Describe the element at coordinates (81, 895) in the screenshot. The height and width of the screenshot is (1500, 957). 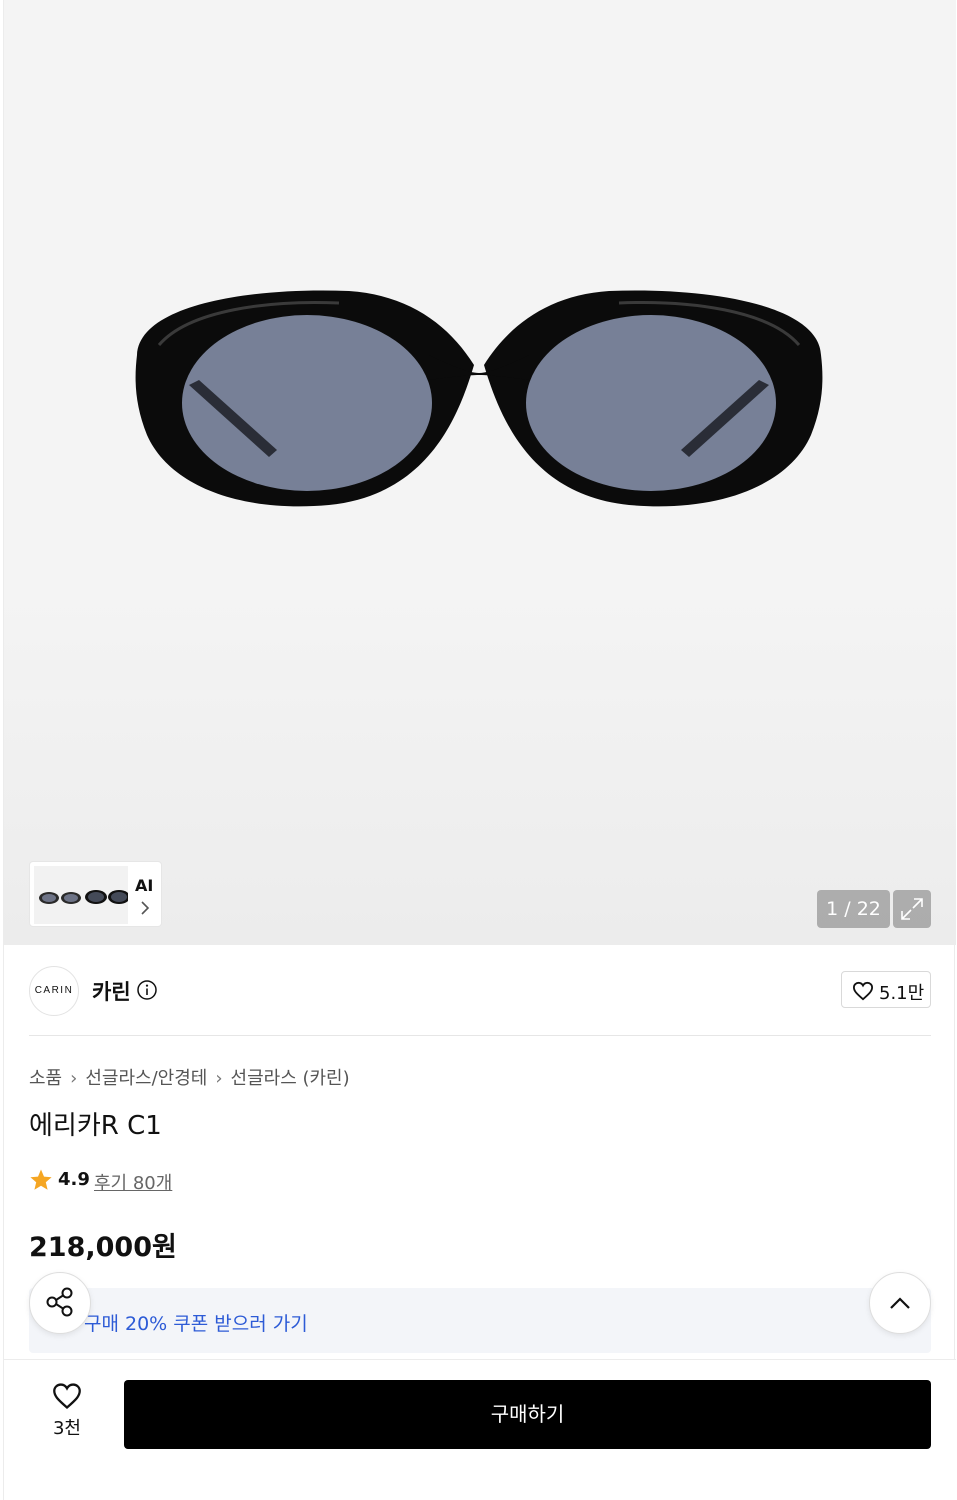
I see `thumbnail-glasses` at that location.